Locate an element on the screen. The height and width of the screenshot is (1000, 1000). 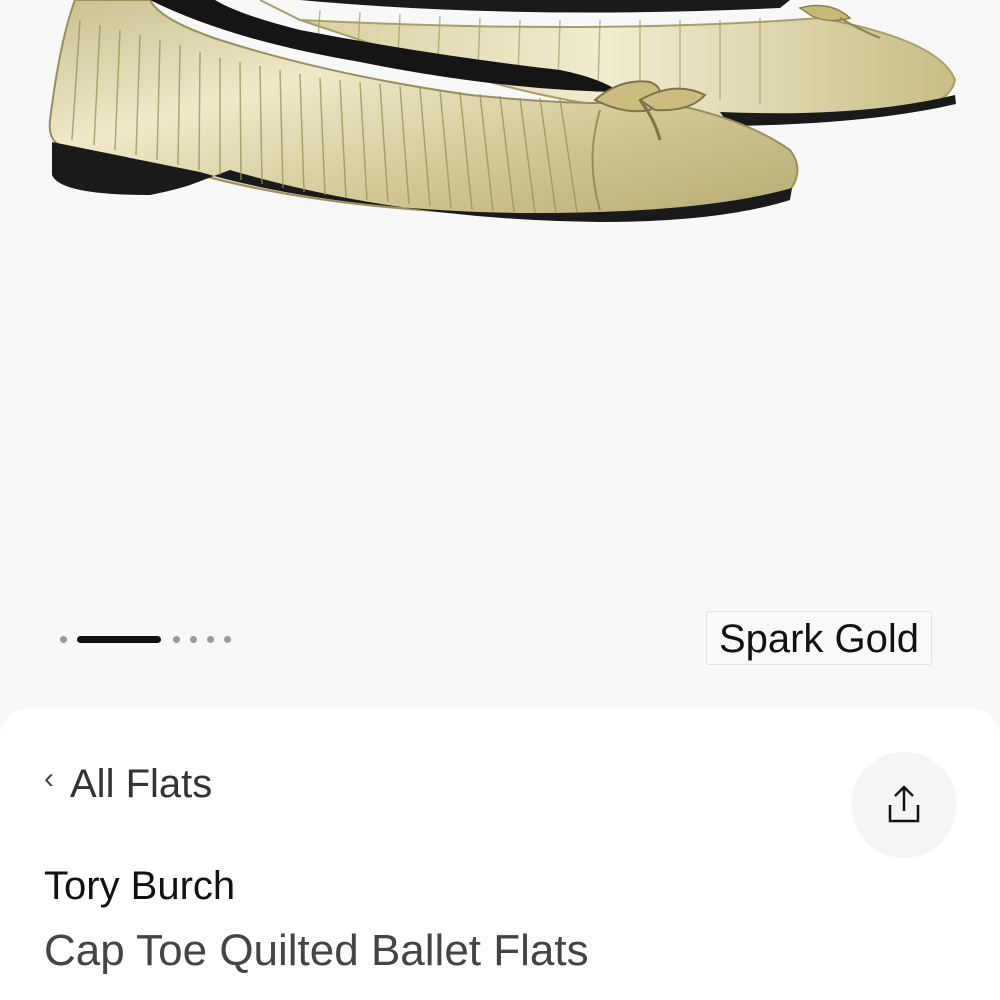
image-pager is located at coordinates (145, 639).